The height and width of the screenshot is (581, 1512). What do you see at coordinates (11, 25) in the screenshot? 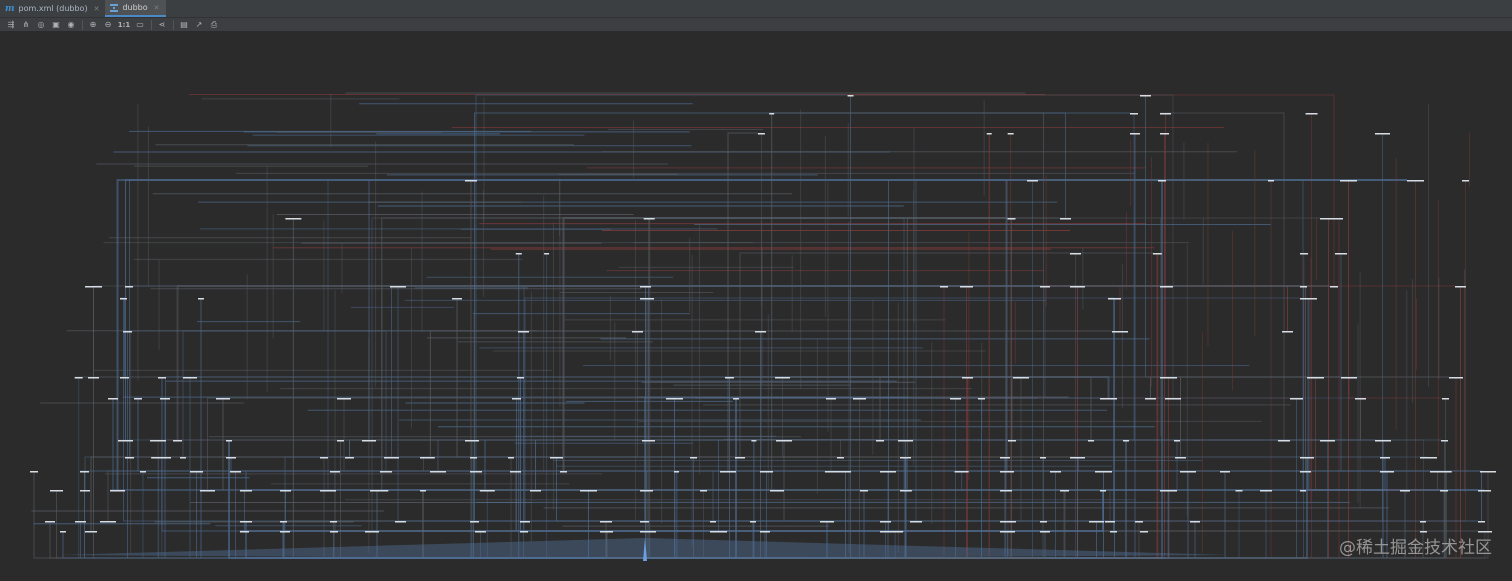
I see `show-dependencies-button: ⇶` at bounding box center [11, 25].